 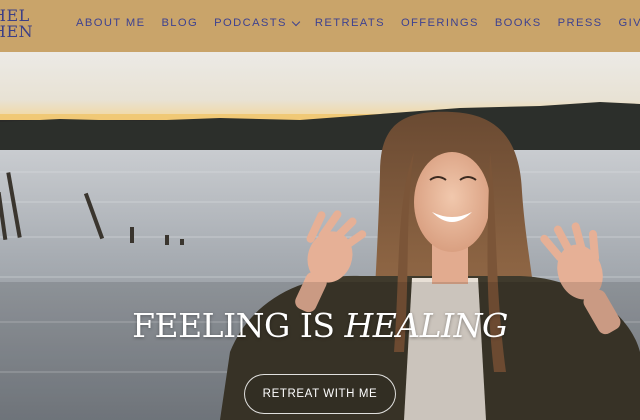 I want to click on nav-about-me: ABOUT ME, so click(x=110, y=23).